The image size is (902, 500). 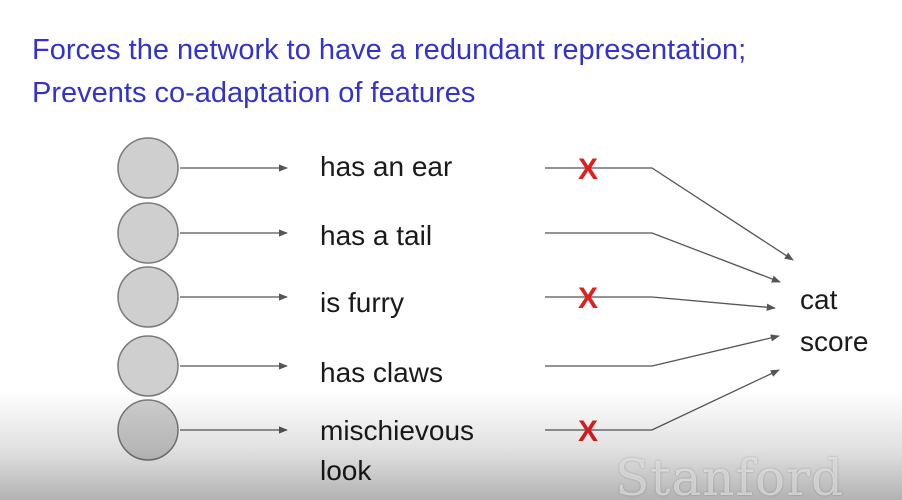 What do you see at coordinates (362, 302) in the screenshot?
I see `feature-label-is-furry: is furry` at bounding box center [362, 302].